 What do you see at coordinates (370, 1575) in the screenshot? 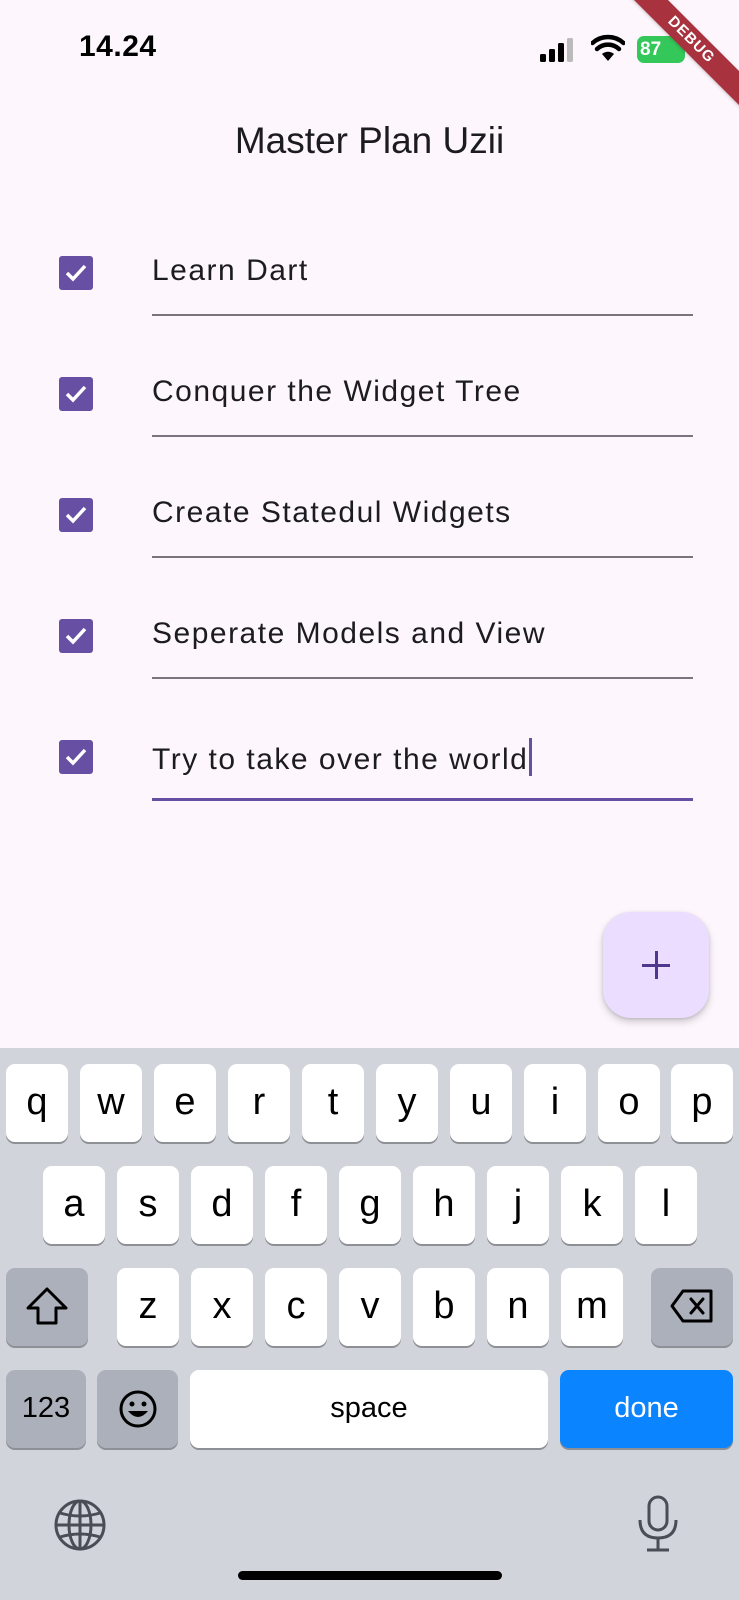
I see `home-indicator` at bounding box center [370, 1575].